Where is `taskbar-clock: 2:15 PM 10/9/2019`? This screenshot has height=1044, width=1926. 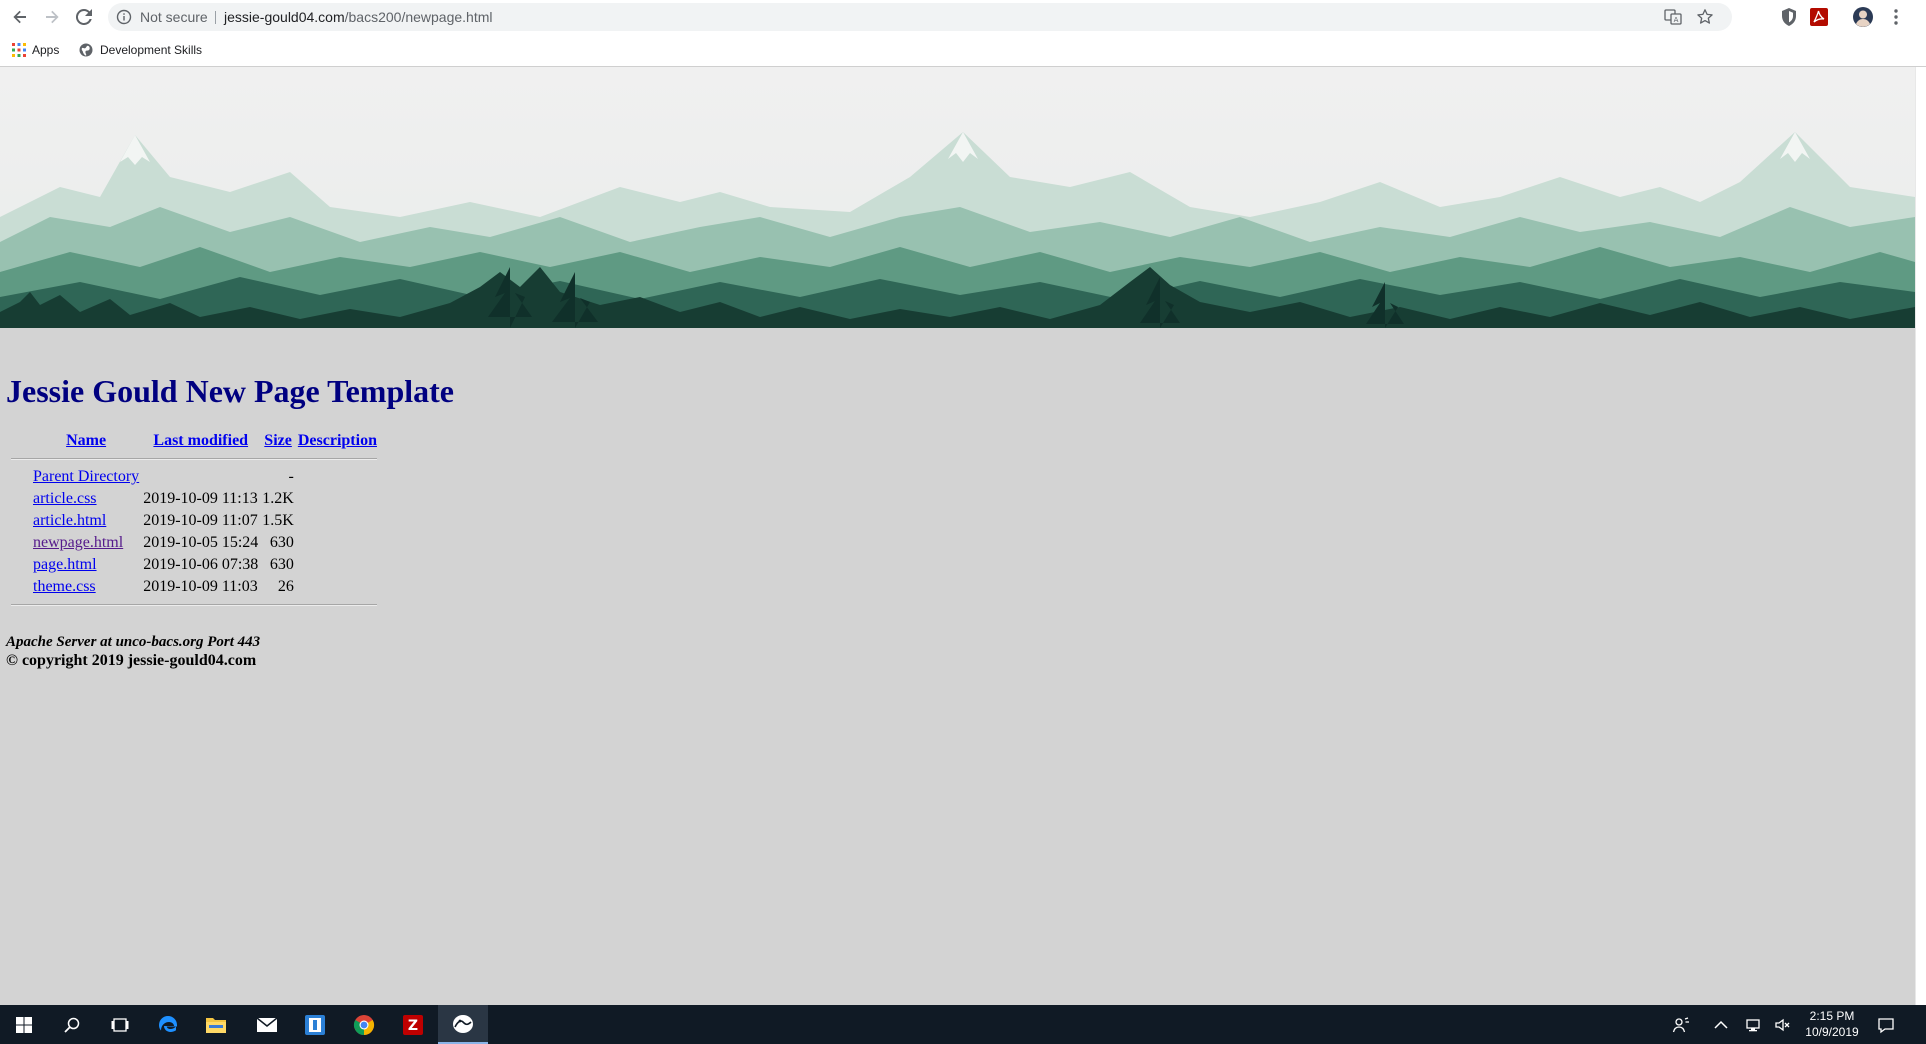
taskbar-clock: 2:15 PM 10/9/2019 is located at coordinates (1832, 1024).